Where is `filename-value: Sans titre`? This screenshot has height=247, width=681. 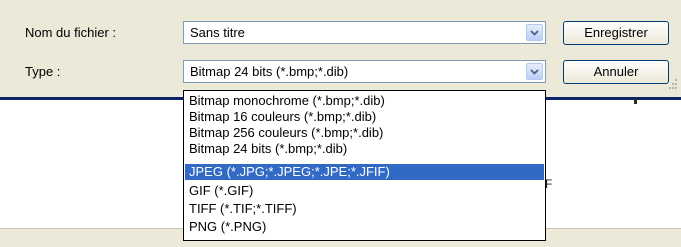 filename-value: Sans titre is located at coordinates (217, 32).